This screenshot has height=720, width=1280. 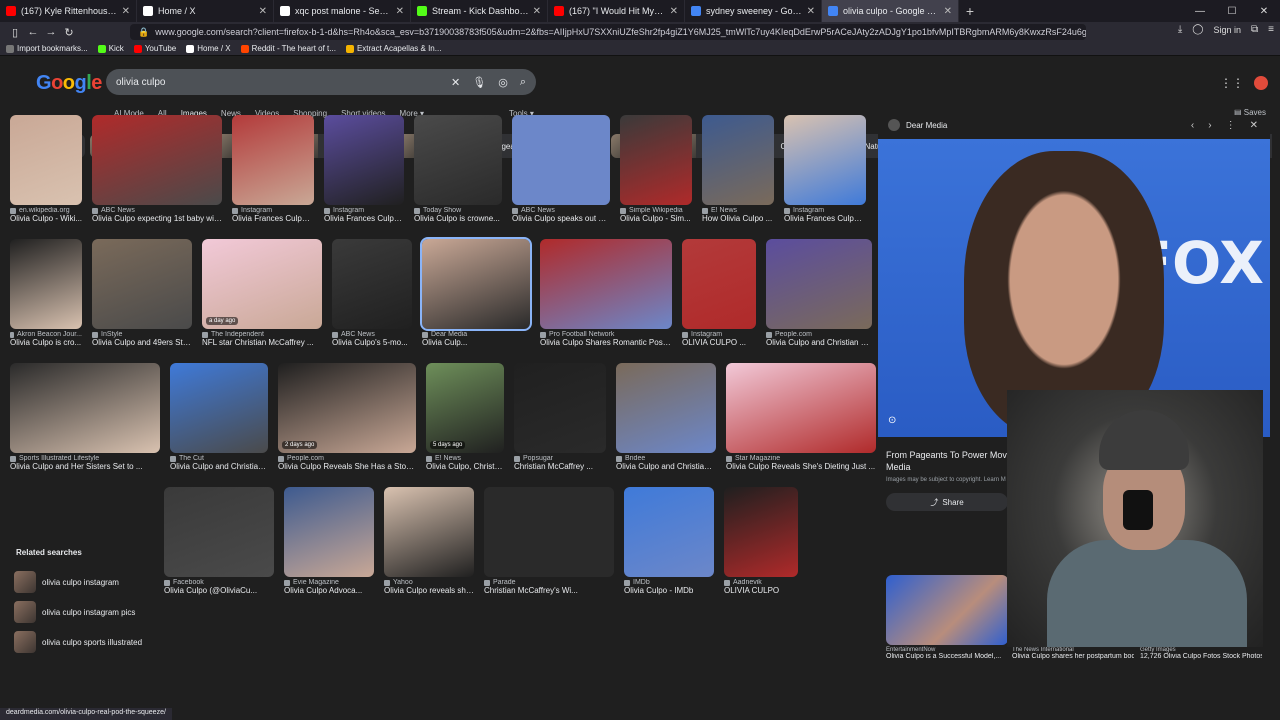 What do you see at coordinates (947, 610) in the screenshot?
I see `related-image` at bounding box center [947, 610].